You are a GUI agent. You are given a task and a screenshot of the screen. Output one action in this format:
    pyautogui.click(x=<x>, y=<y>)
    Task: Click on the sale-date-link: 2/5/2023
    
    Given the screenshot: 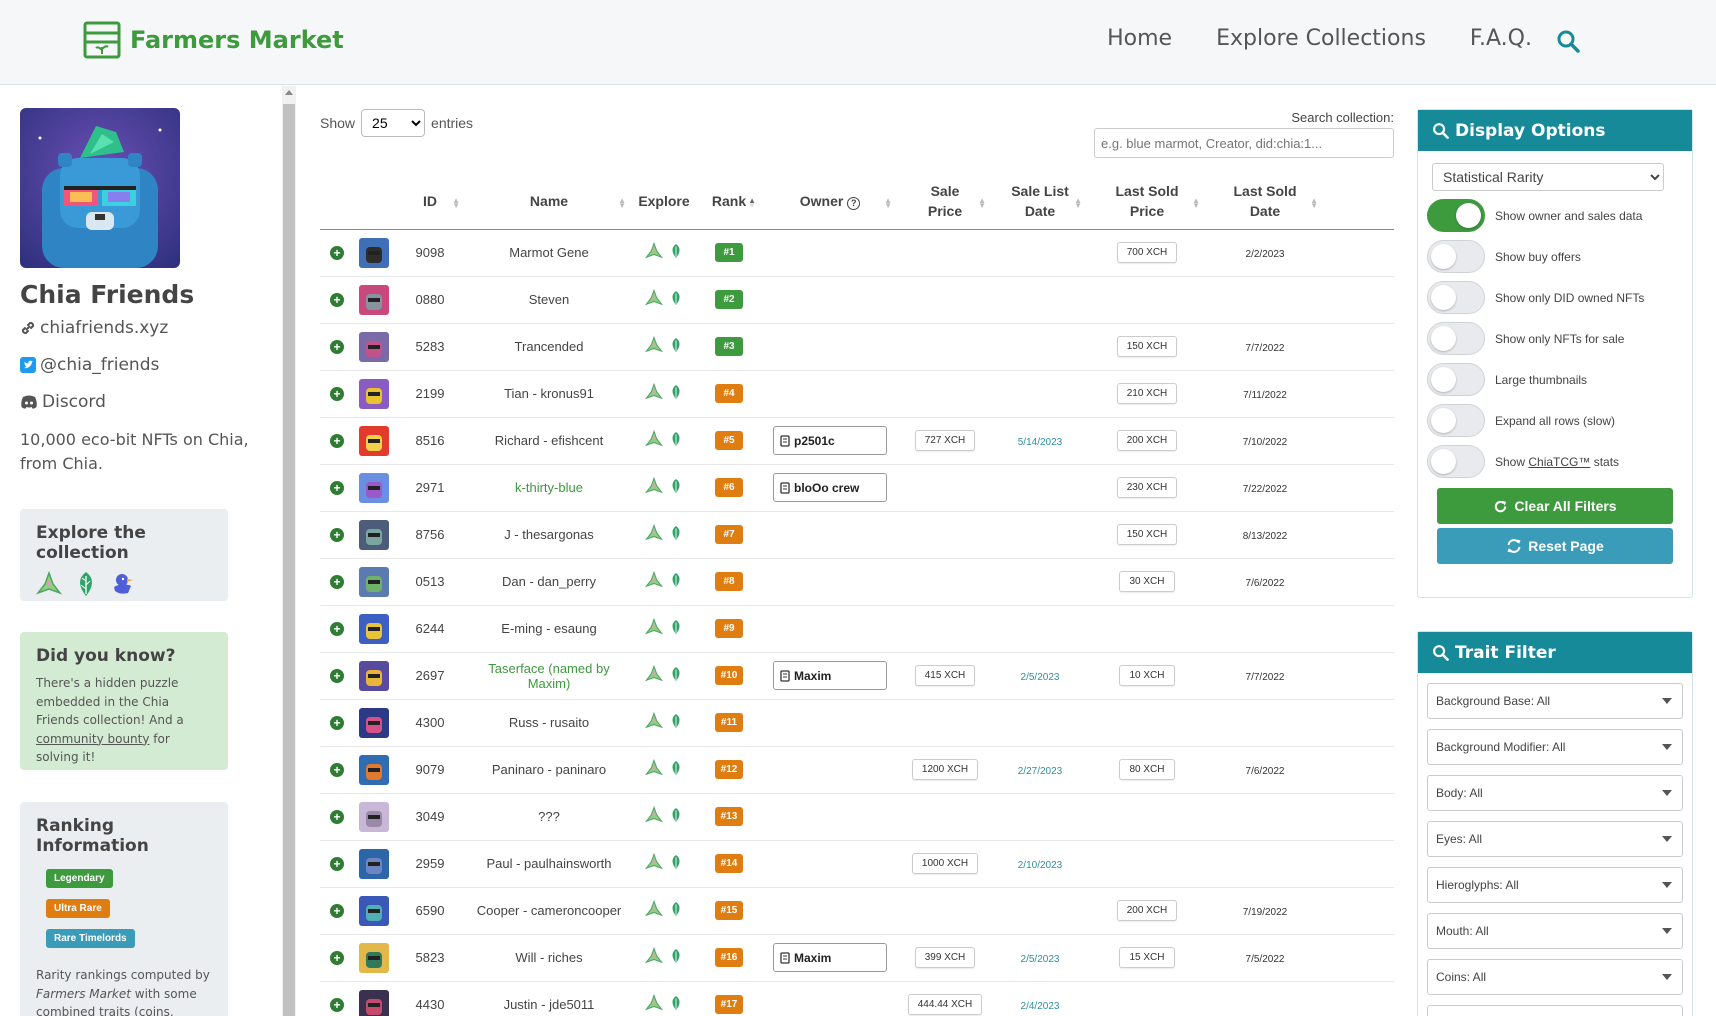 What is the action you would take?
    pyautogui.click(x=1040, y=677)
    